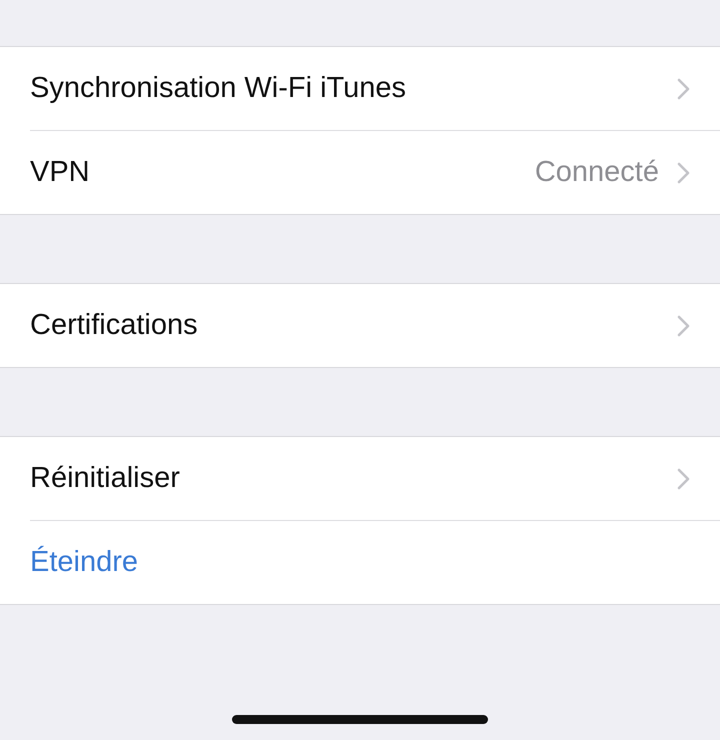  I want to click on settings-row-label: Réinitialiser, so click(105, 478).